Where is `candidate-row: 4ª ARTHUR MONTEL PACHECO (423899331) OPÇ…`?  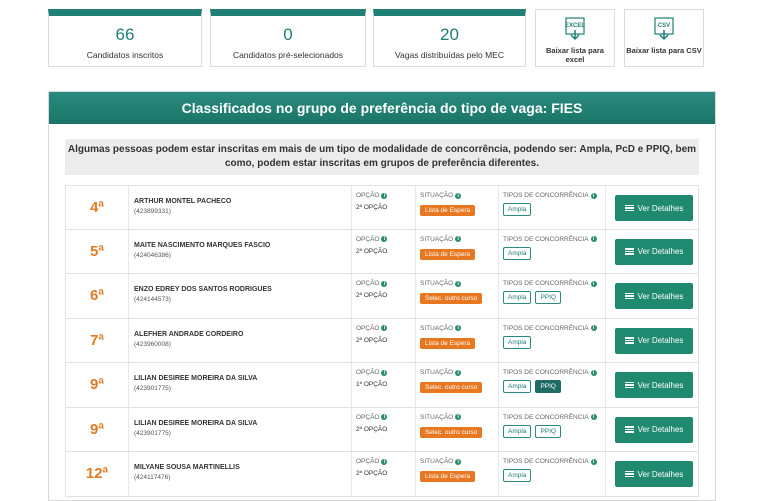 candidate-row: 4ª ARTHUR MONTEL PACHECO (423899331) OPÇ… is located at coordinates (382, 207).